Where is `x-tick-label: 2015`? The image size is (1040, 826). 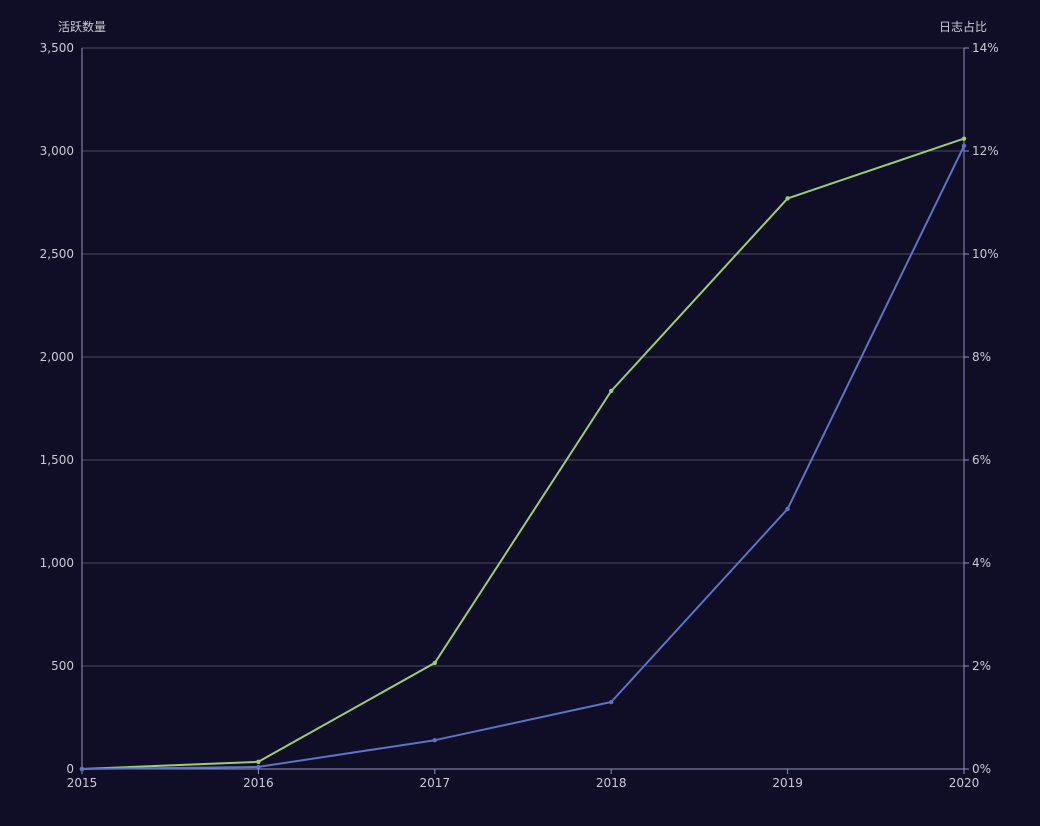 x-tick-label: 2015 is located at coordinates (82, 783).